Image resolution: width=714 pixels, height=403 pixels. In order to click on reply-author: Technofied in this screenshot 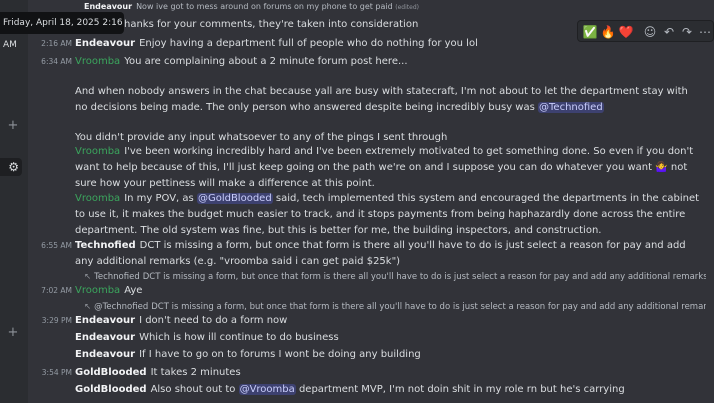, I will do `click(117, 277)`.